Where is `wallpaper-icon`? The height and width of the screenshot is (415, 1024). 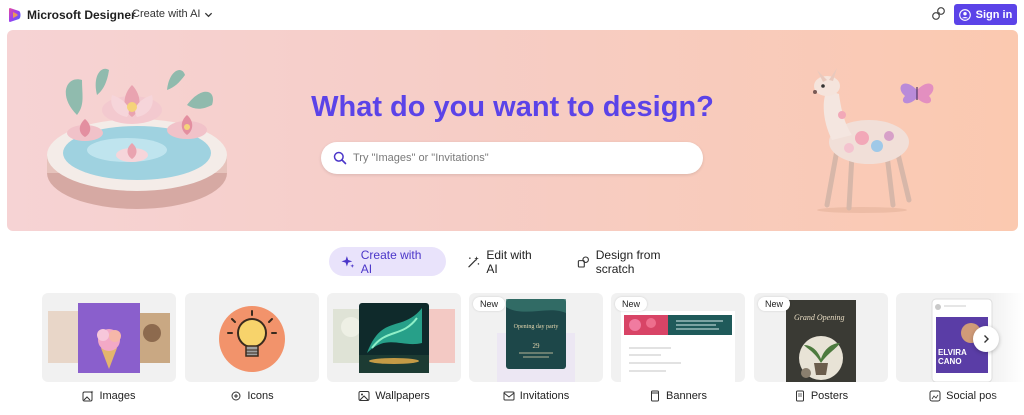
wallpaper-icon is located at coordinates (364, 396).